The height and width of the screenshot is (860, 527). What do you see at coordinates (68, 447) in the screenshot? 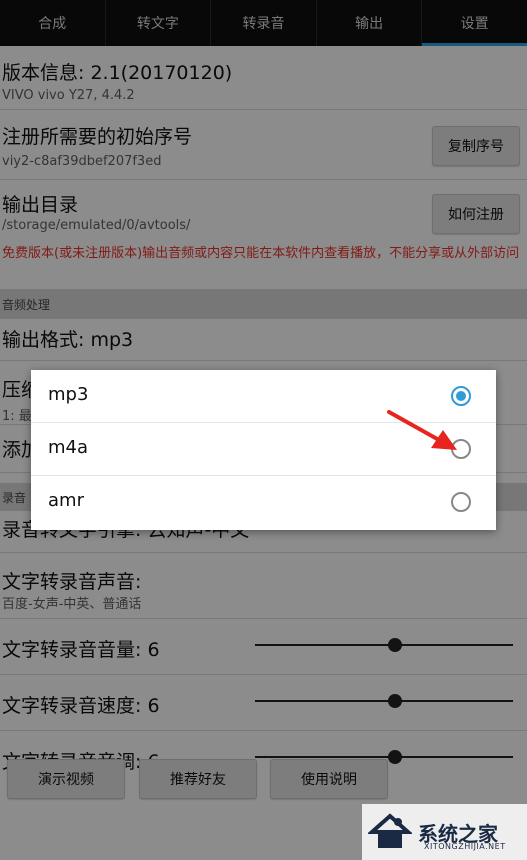
I see `option-m4a-label: m4a` at bounding box center [68, 447].